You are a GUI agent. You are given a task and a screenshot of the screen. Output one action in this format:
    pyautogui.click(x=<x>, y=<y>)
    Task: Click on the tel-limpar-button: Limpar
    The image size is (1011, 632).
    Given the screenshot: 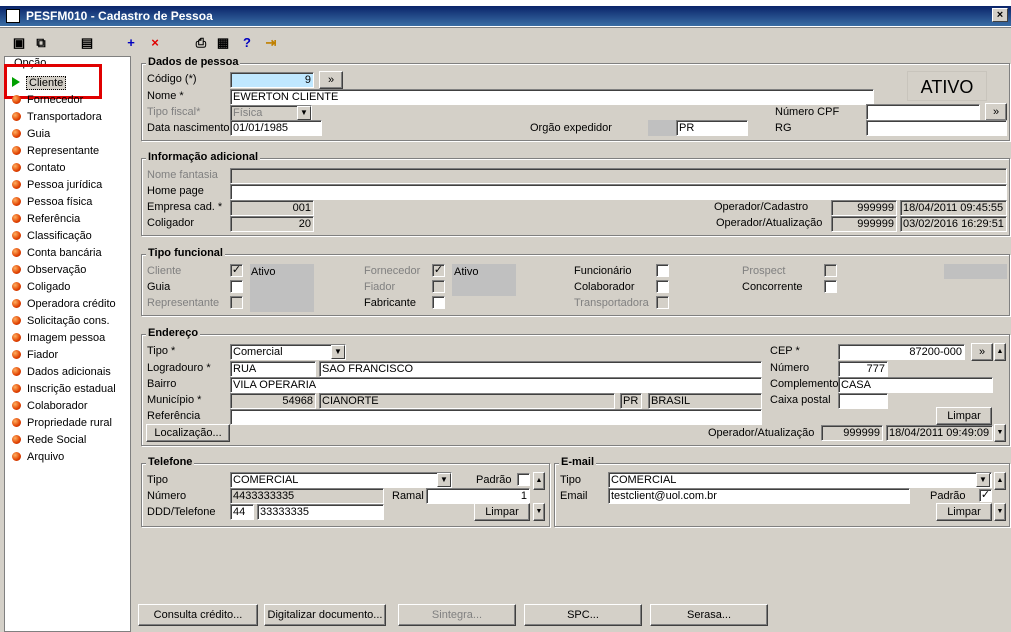 What is the action you would take?
    pyautogui.click(x=502, y=512)
    